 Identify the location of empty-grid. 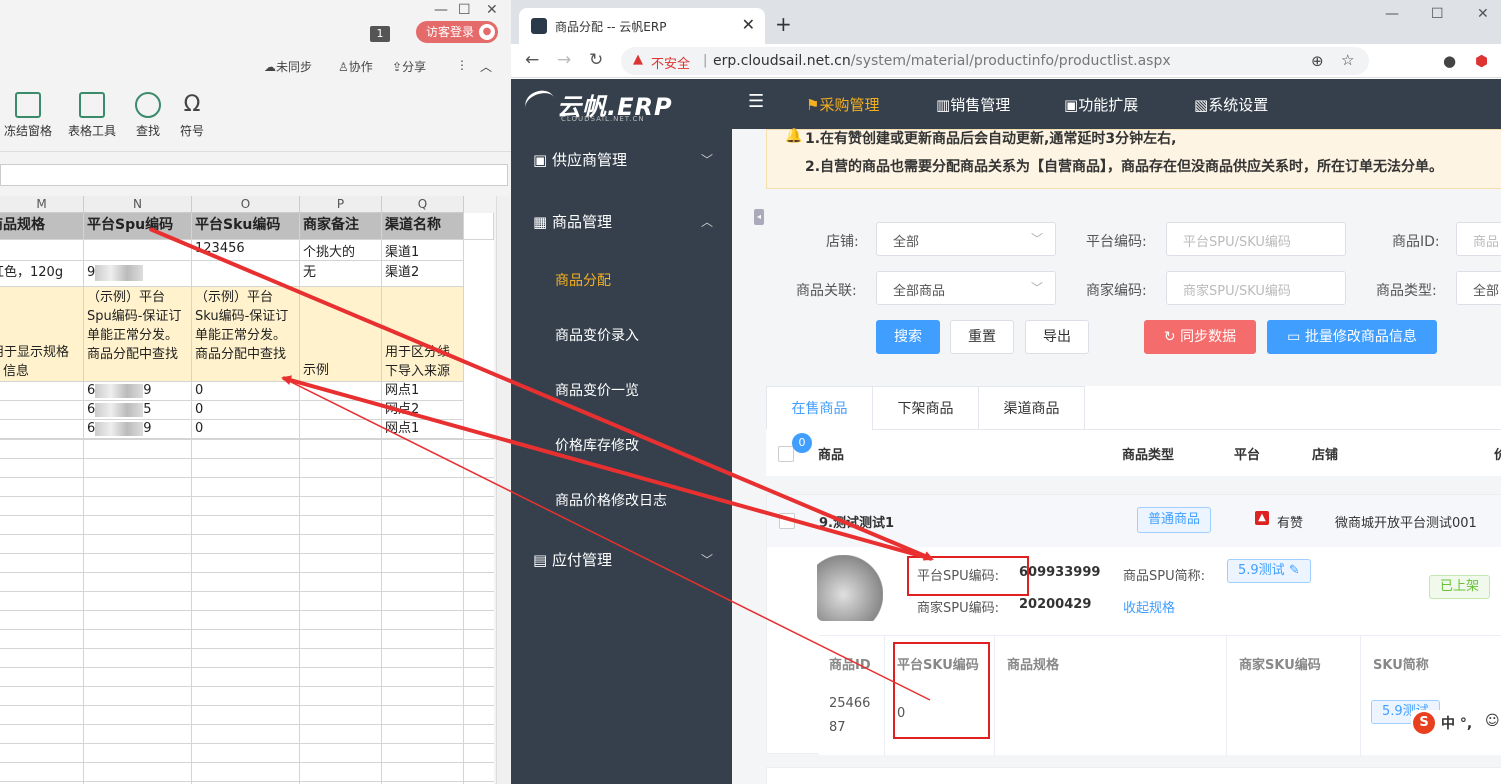
(247, 611).